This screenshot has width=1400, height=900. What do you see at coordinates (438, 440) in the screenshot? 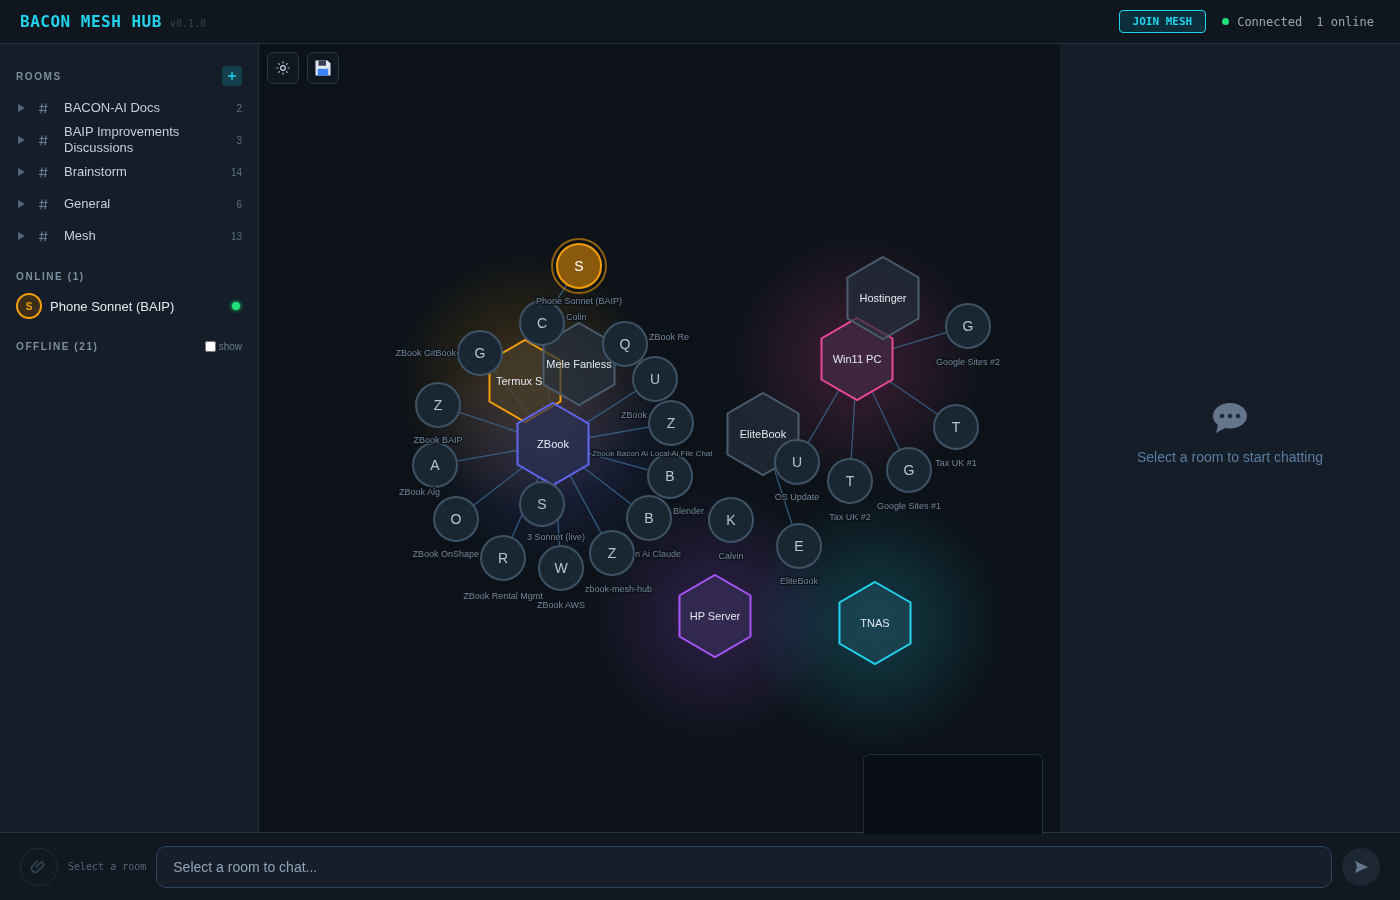
I see `node-caption: ZBook BAIP` at bounding box center [438, 440].